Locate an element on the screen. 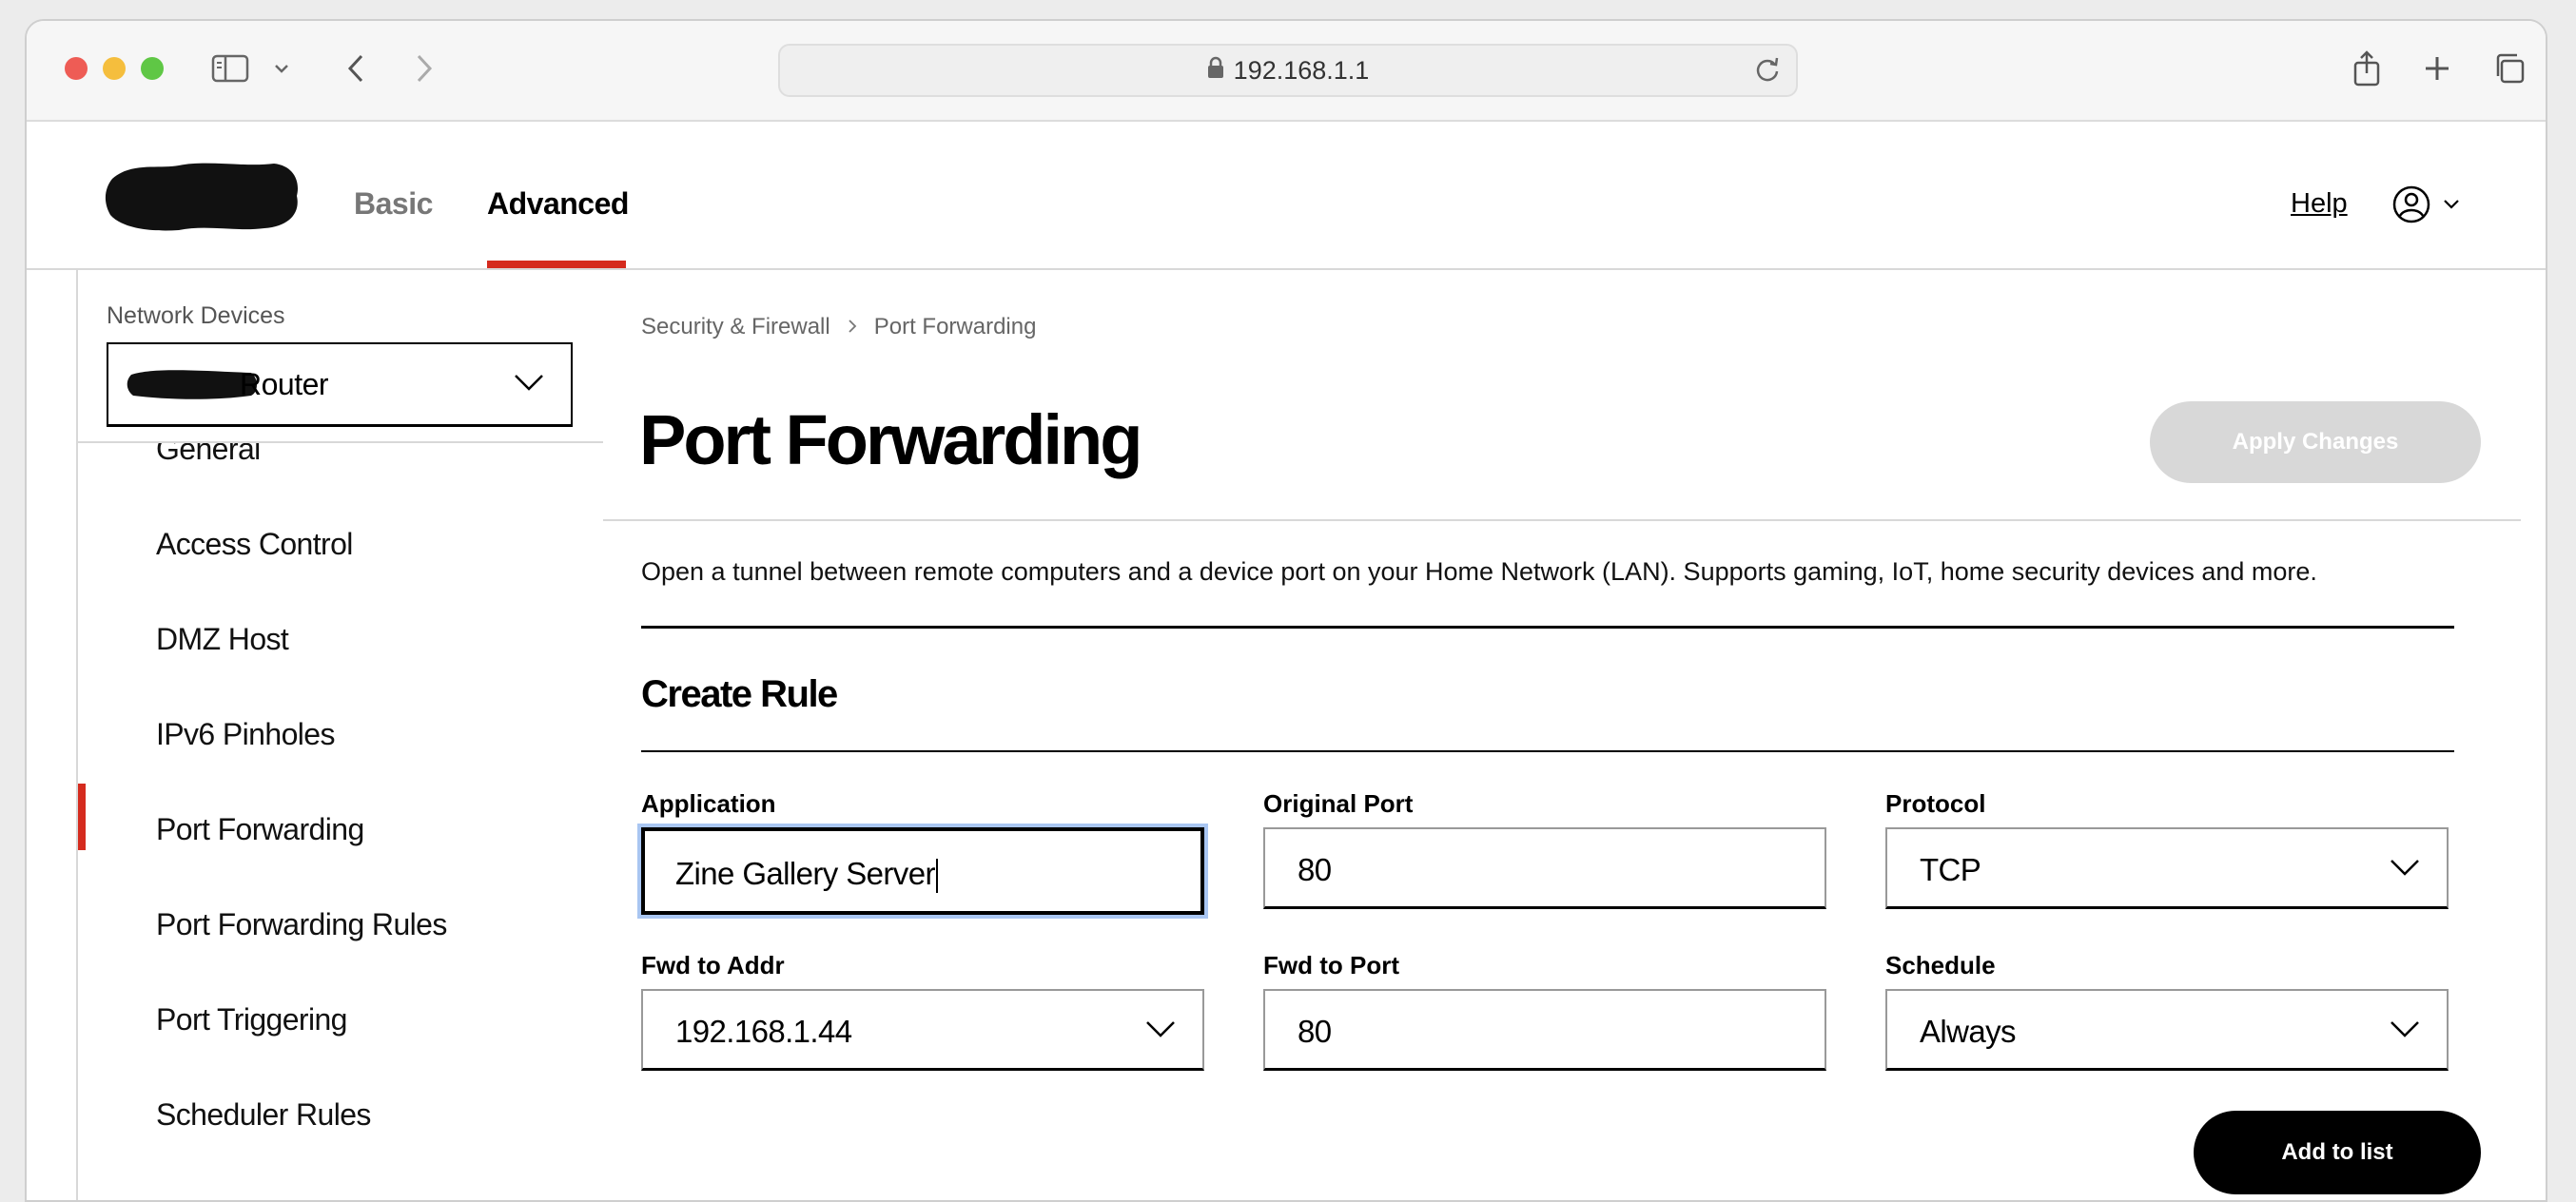  fwd-addr-select: 192.168.1.44 is located at coordinates (923, 1030).